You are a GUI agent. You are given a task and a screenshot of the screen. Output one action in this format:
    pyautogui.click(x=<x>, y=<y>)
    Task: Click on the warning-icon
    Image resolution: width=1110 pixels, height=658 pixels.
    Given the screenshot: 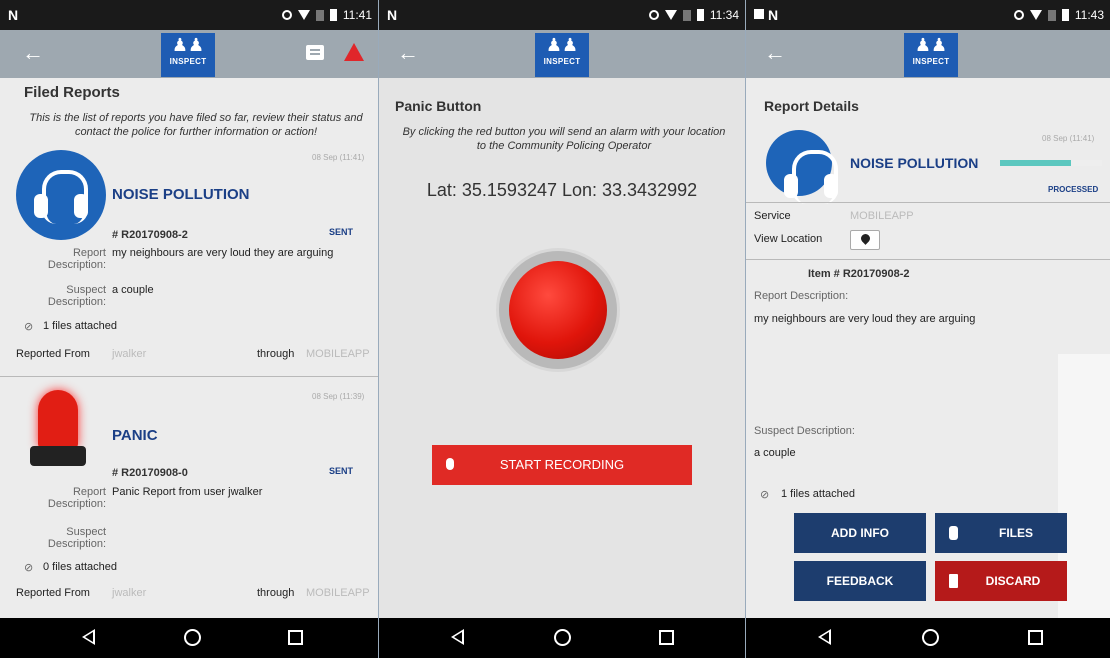 What is the action you would take?
    pyautogui.click(x=354, y=52)
    